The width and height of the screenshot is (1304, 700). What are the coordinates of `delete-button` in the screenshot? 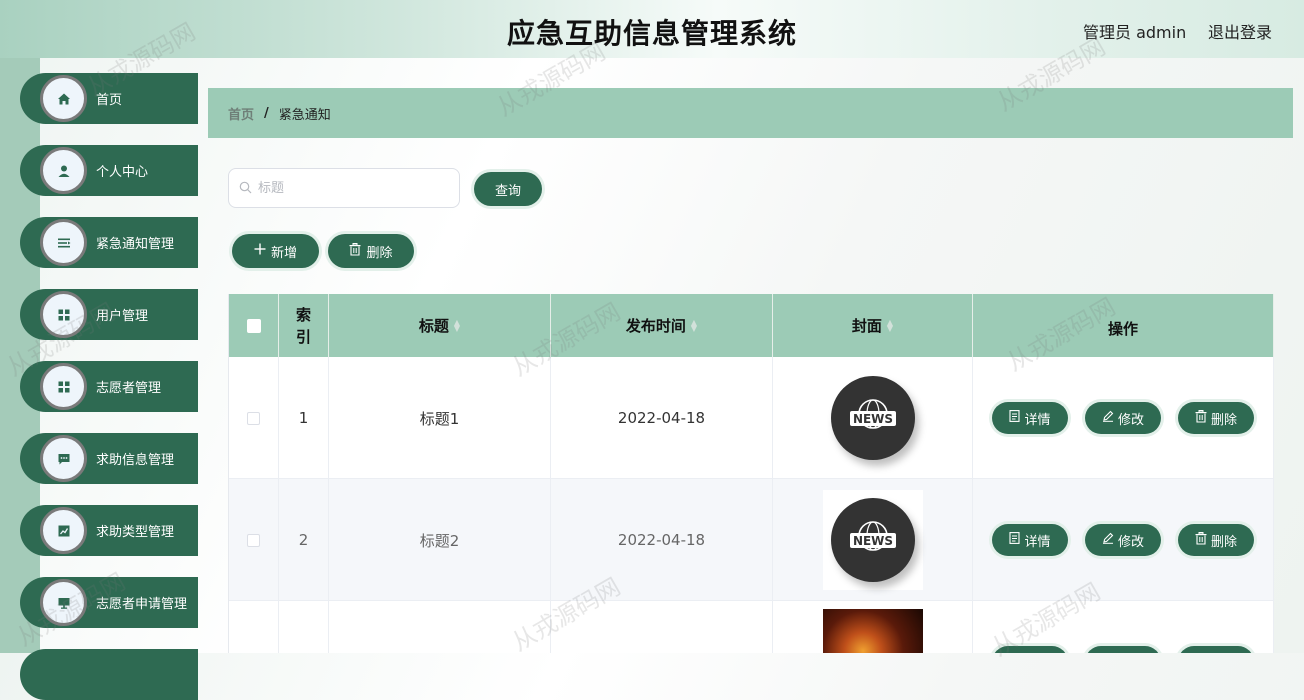 It's located at (1216, 649).